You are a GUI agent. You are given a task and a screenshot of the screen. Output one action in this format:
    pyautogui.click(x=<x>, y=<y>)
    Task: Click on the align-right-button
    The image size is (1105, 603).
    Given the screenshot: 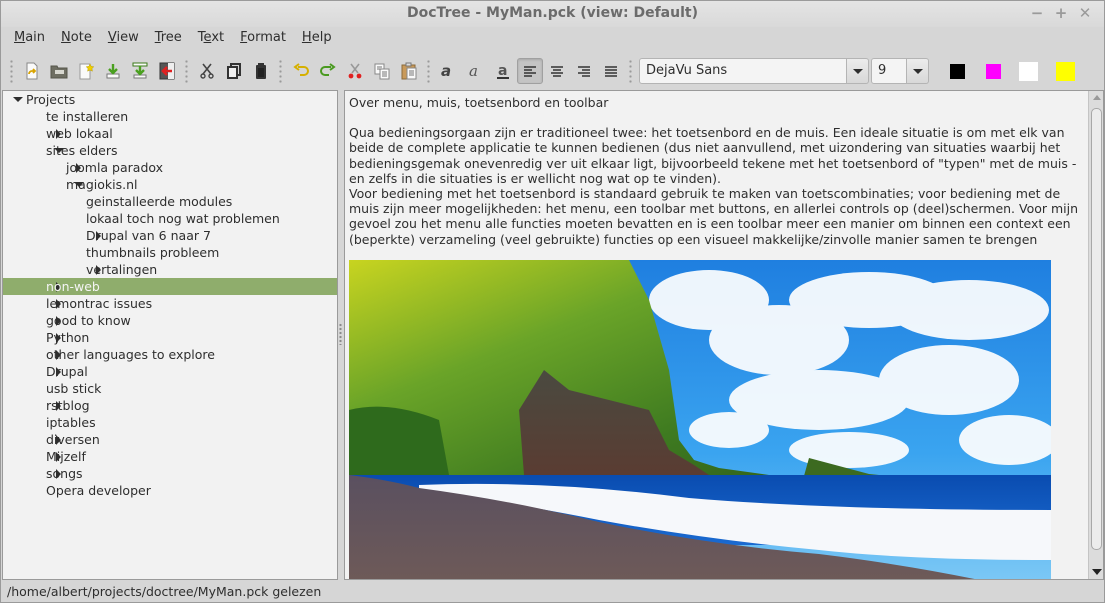 What is the action you would take?
    pyautogui.click(x=584, y=71)
    